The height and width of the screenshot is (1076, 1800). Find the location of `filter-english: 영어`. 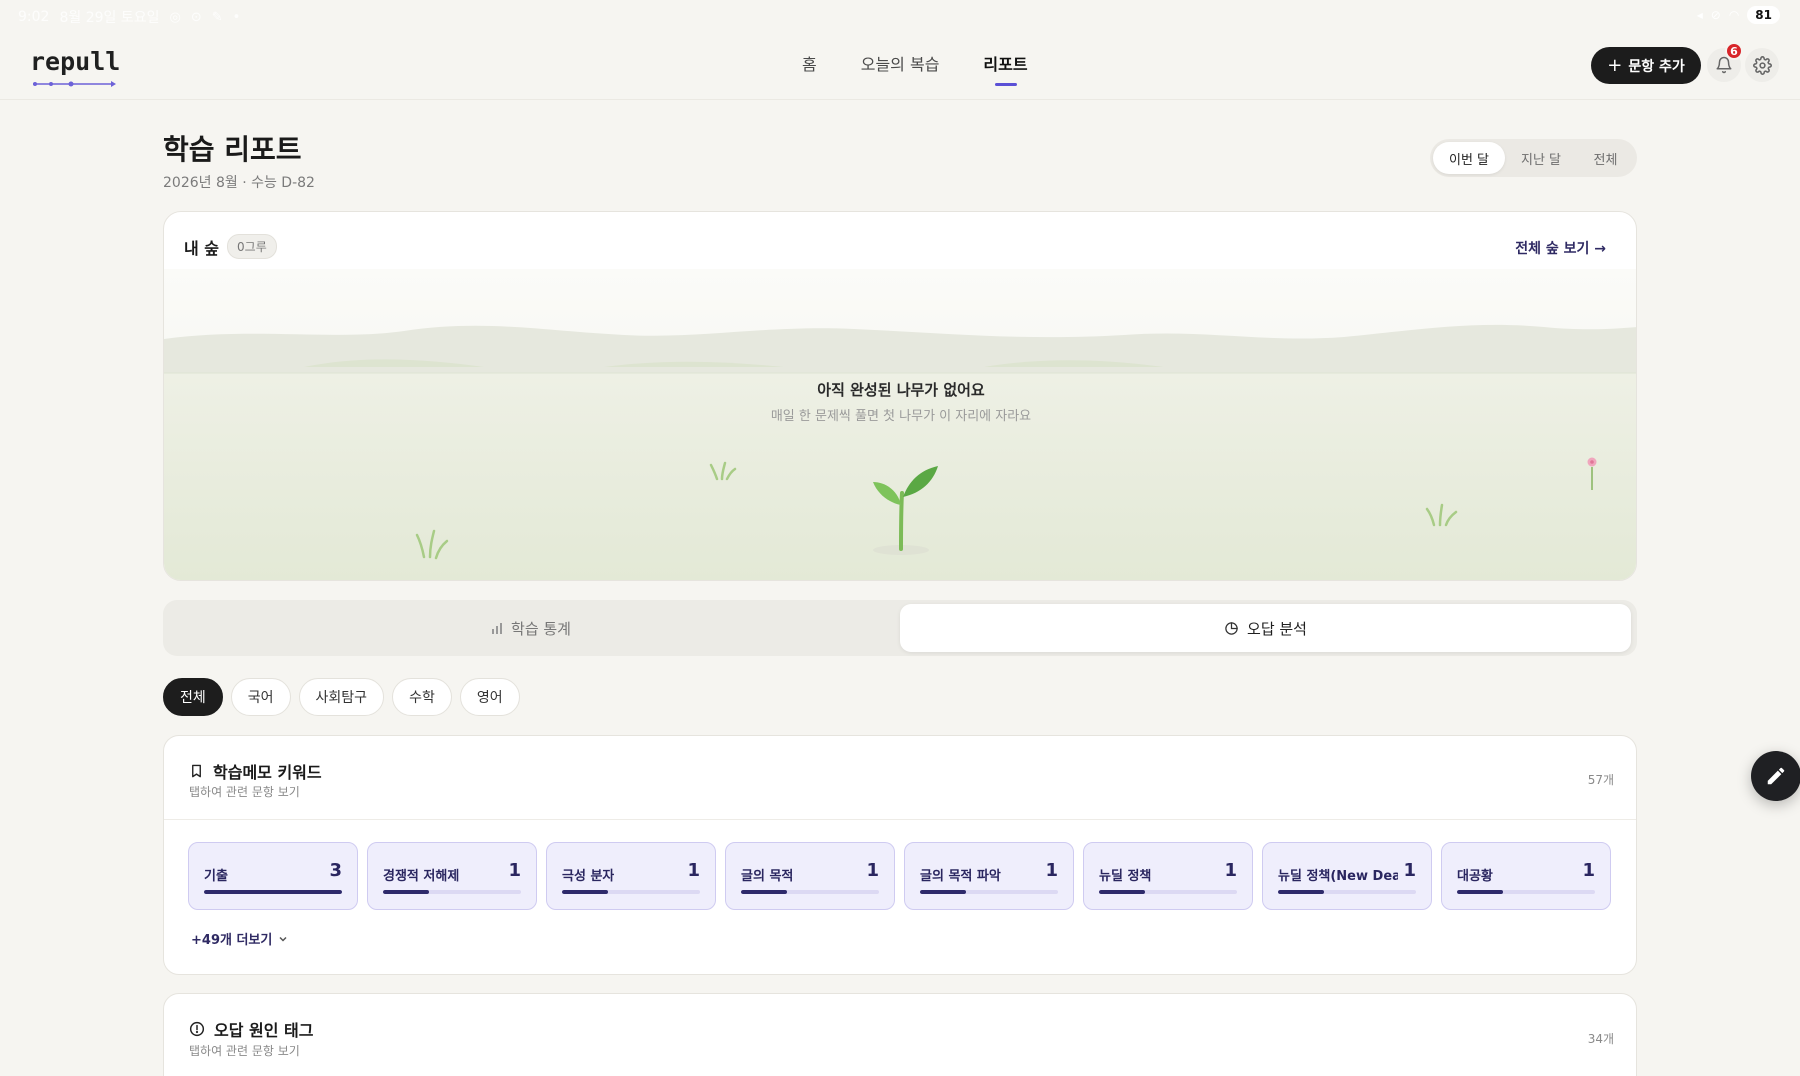

filter-english: 영어 is located at coordinates (489, 697).